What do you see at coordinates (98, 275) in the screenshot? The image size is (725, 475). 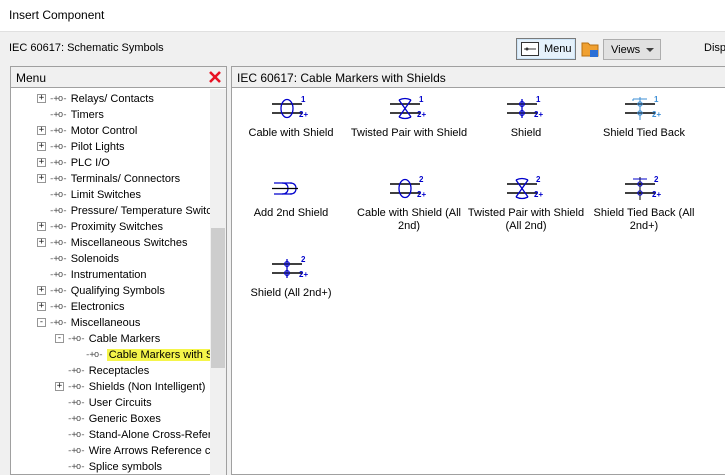 I see `tree-item: -+o- Instrumentation` at bounding box center [98, 275].